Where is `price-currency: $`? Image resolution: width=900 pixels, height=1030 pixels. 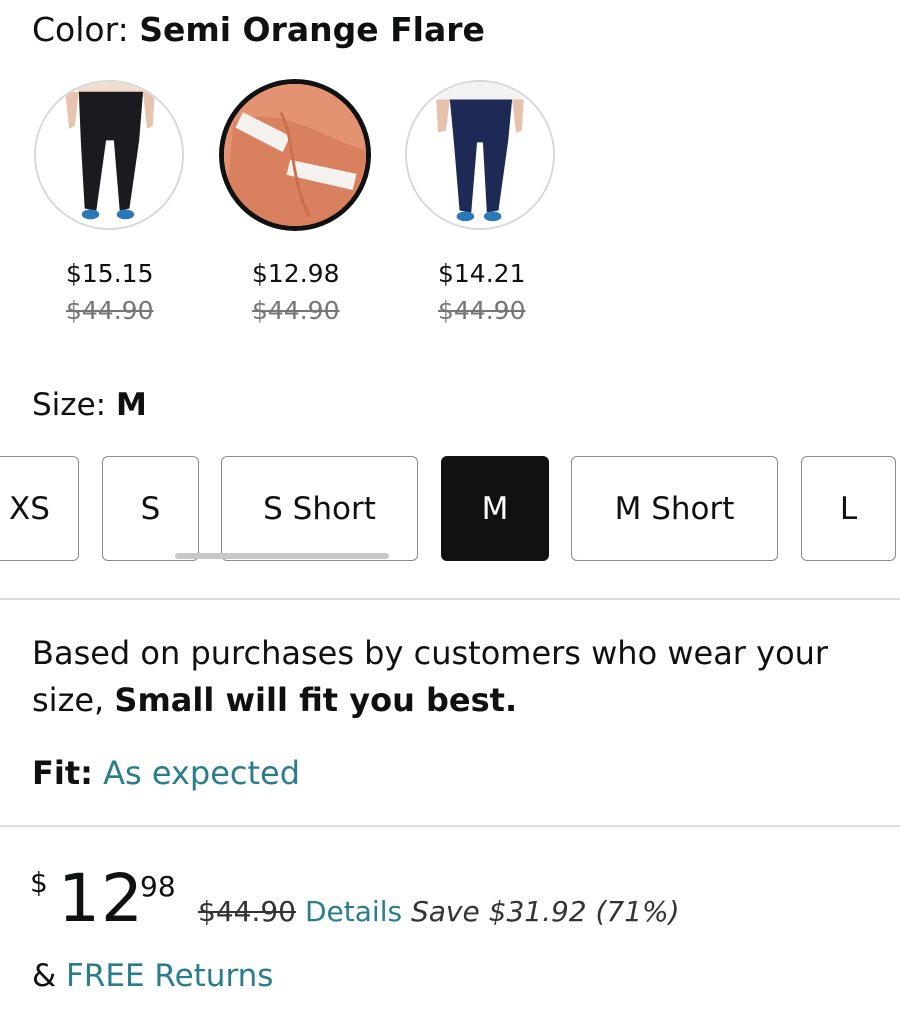 price-currency: $ is located at coordinates (39, 882).